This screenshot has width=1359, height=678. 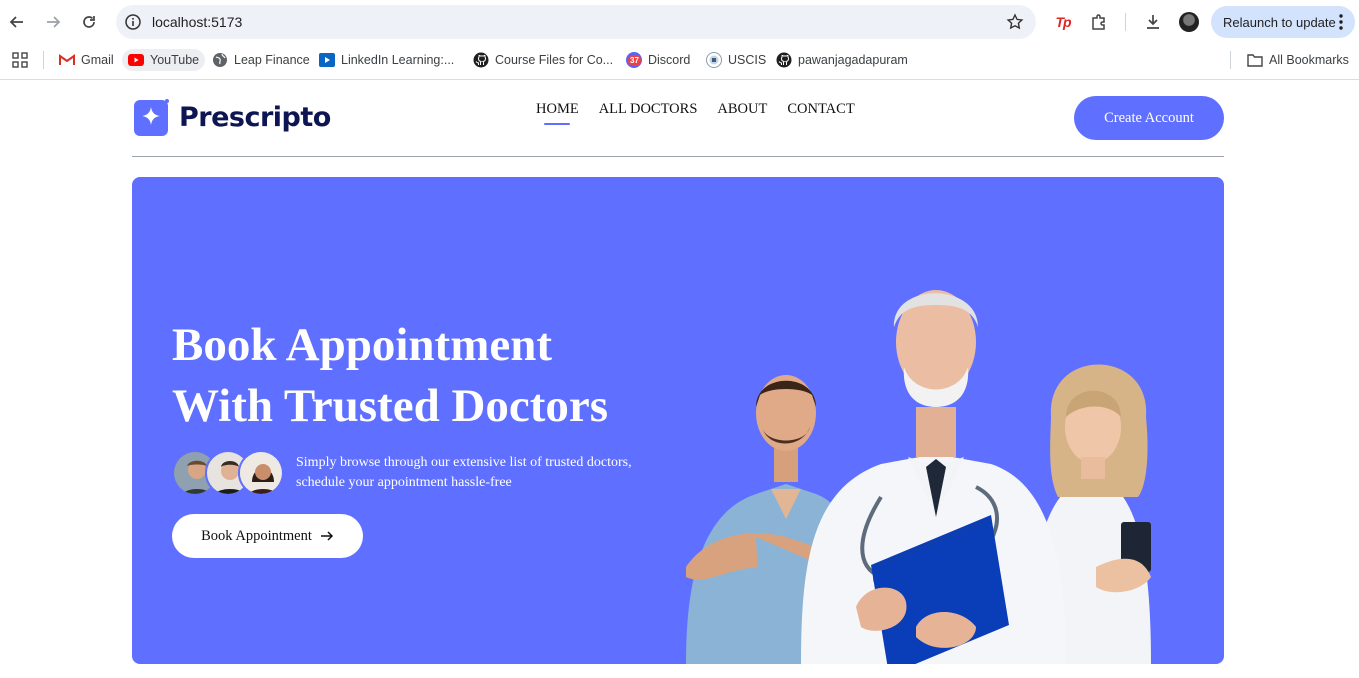 I want to click on nav-about: ABOUT, so click(x=742, y=109).